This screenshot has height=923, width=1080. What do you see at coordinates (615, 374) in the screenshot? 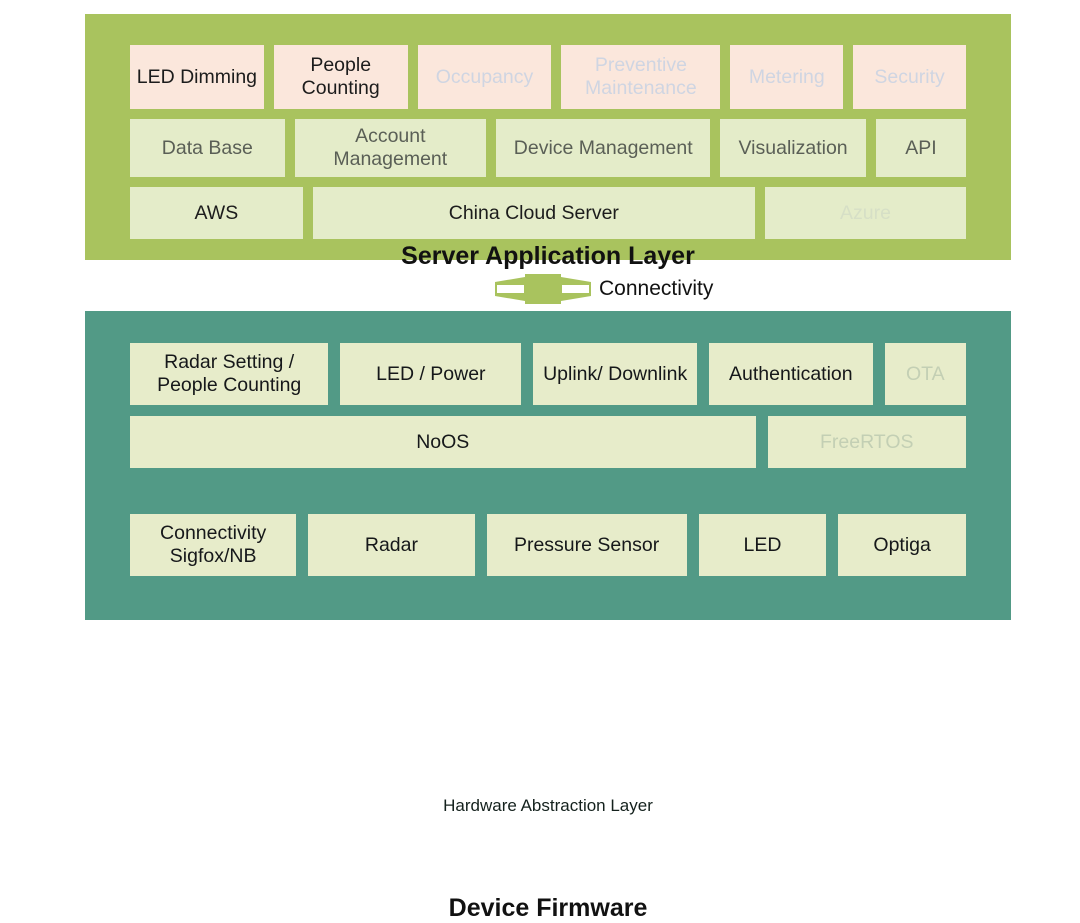
I see `diagram-box: Uplink/ Downlink` at bounding box center [615, 374].